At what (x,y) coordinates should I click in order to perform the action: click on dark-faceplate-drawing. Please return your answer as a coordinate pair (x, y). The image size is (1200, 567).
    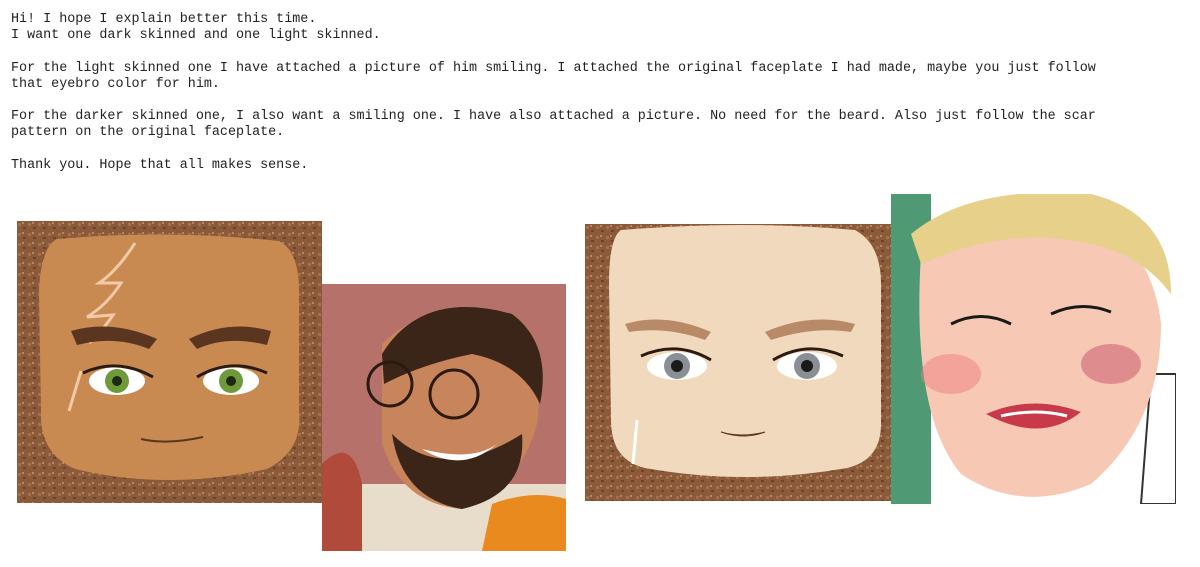
    Looking at the image, I should click on (169, 362).